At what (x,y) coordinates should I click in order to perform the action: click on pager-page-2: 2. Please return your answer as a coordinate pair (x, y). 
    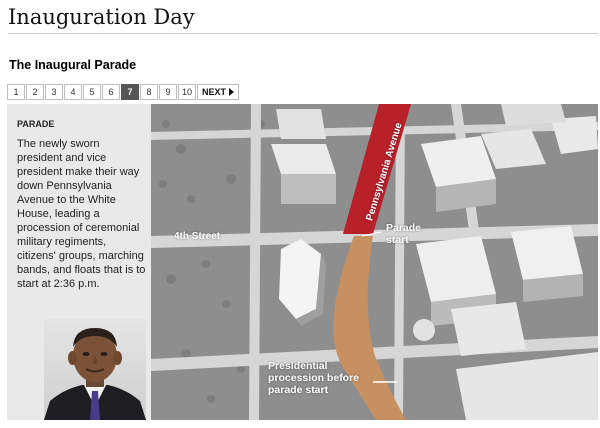
    Looking at the image, I should click on (35, 92).